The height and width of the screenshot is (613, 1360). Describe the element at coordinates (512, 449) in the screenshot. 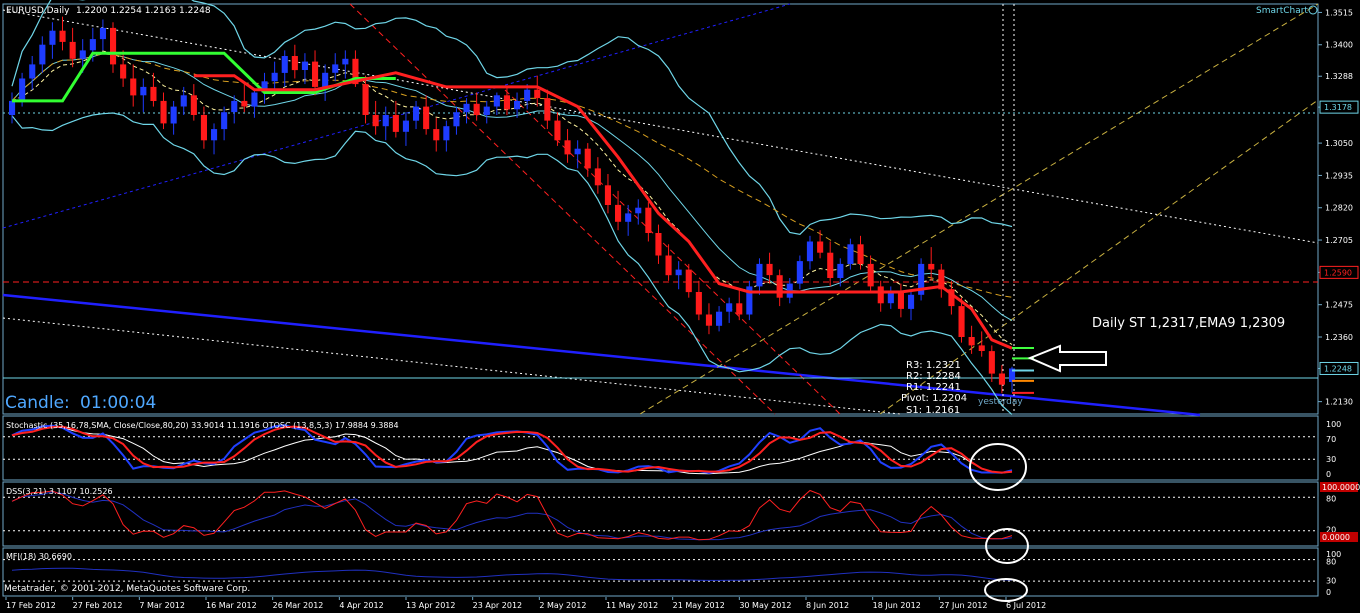

I see `stoch-d-line` at that location.